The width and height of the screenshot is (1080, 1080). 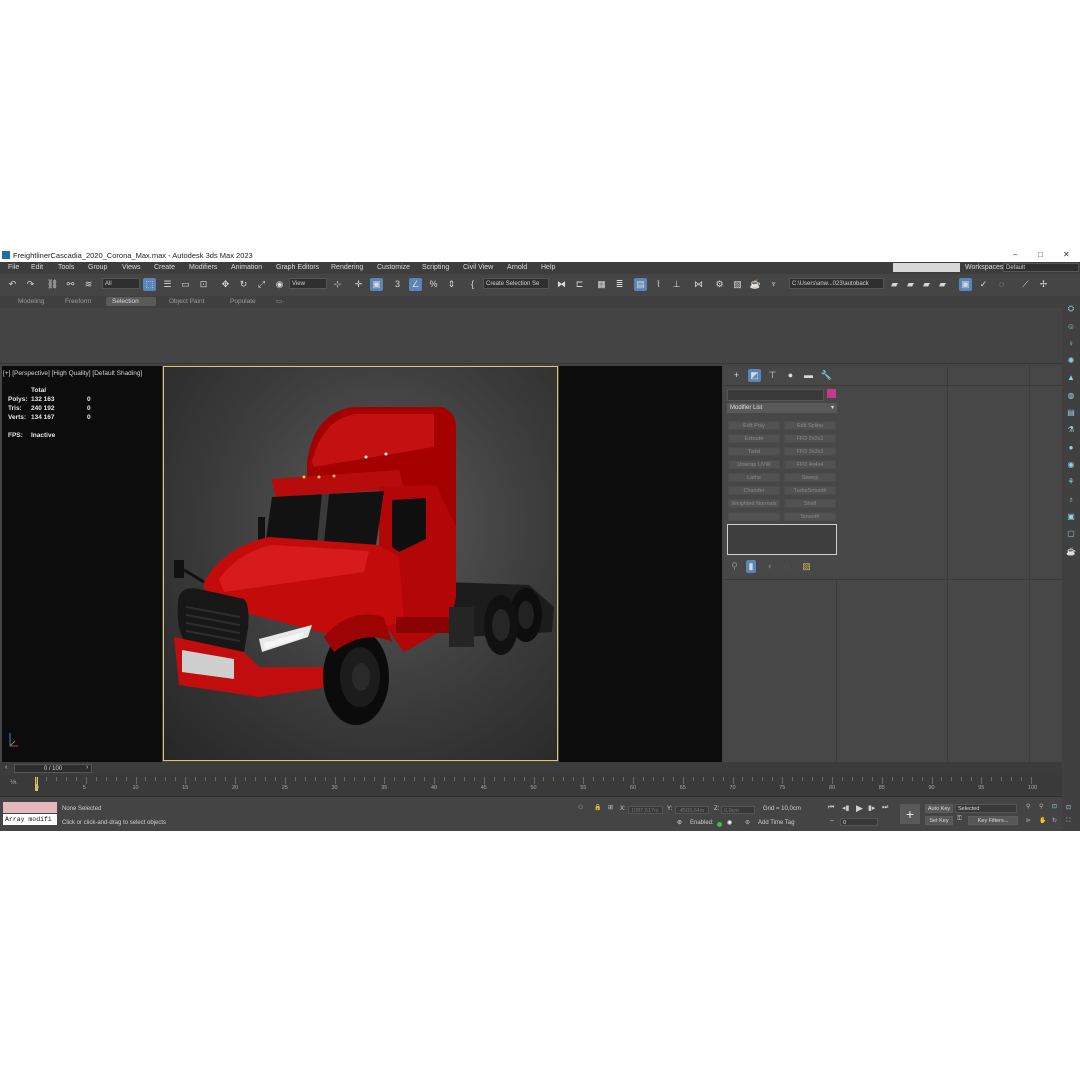 What do you see at coordinates (640, 564) in the screenshot?
I see `viewport-right` at bounding box center [640, 564].